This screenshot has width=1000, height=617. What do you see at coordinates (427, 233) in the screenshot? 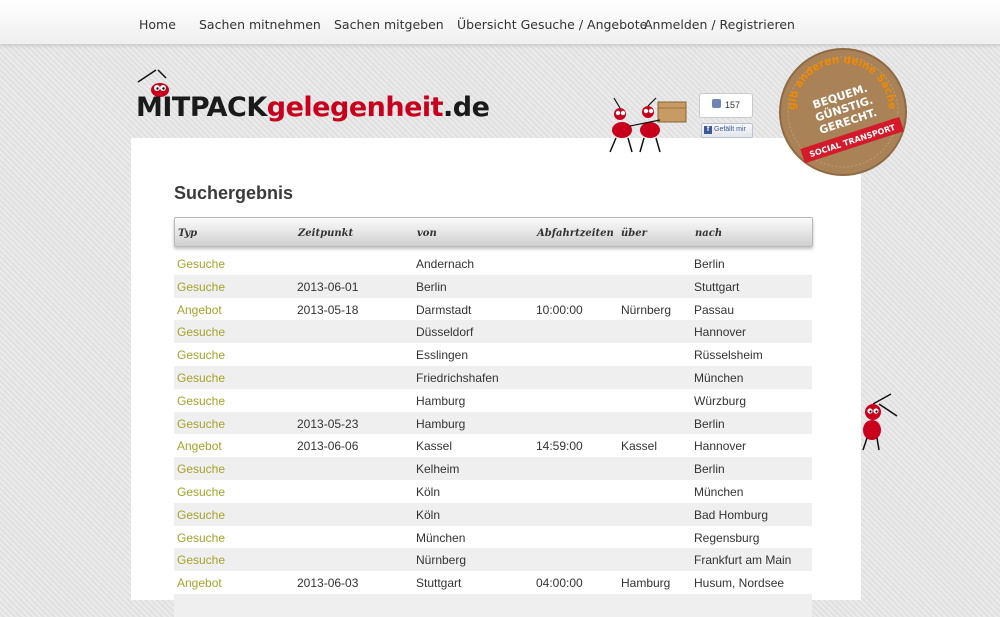
I see `col-header-von: von` at bounding box center [427, 233].